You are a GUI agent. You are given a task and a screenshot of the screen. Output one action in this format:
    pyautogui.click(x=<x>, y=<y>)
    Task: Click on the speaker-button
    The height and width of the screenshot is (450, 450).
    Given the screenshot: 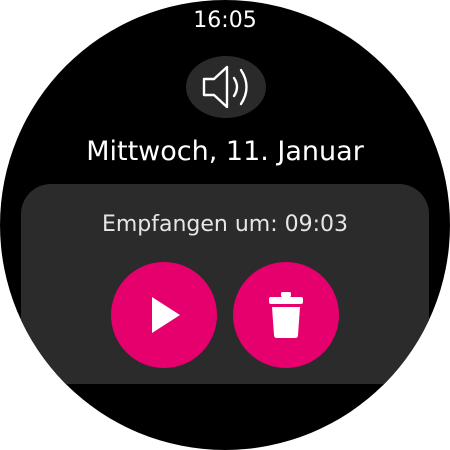 What is the action you would take?
    pyautogui.click(x=226, y=87)
    